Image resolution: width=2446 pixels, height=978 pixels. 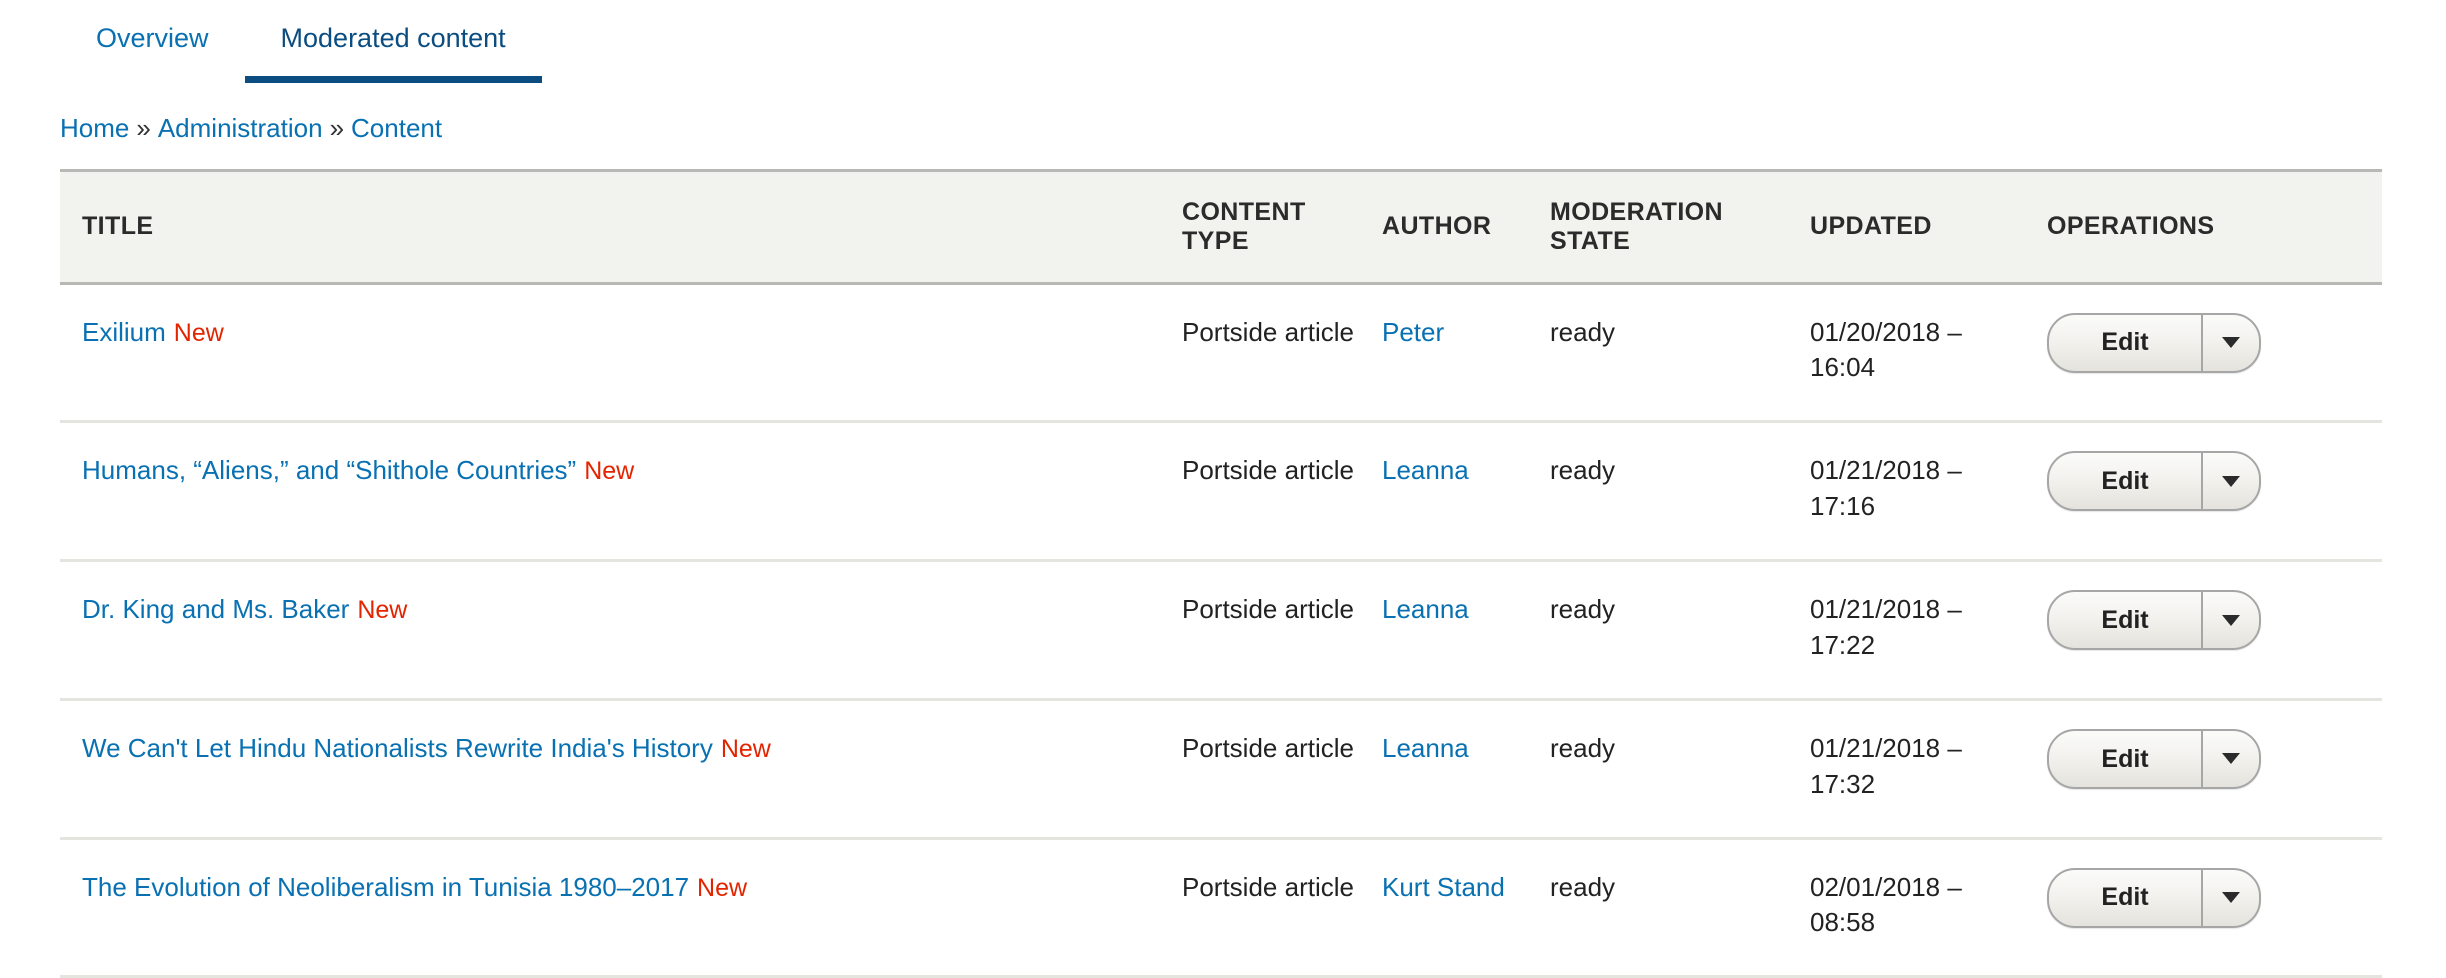 What do you see at coordinates (152, 38) in the screenshot?
I see `tab-overview-label: Overview` at bounding box center [152, 38].